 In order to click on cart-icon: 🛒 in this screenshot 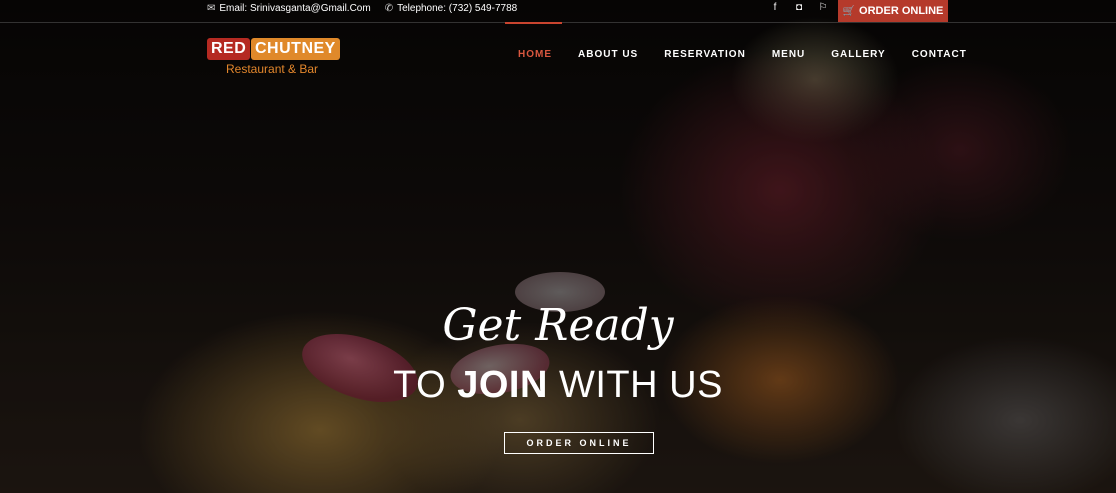, I will do `click(849, 11)`.